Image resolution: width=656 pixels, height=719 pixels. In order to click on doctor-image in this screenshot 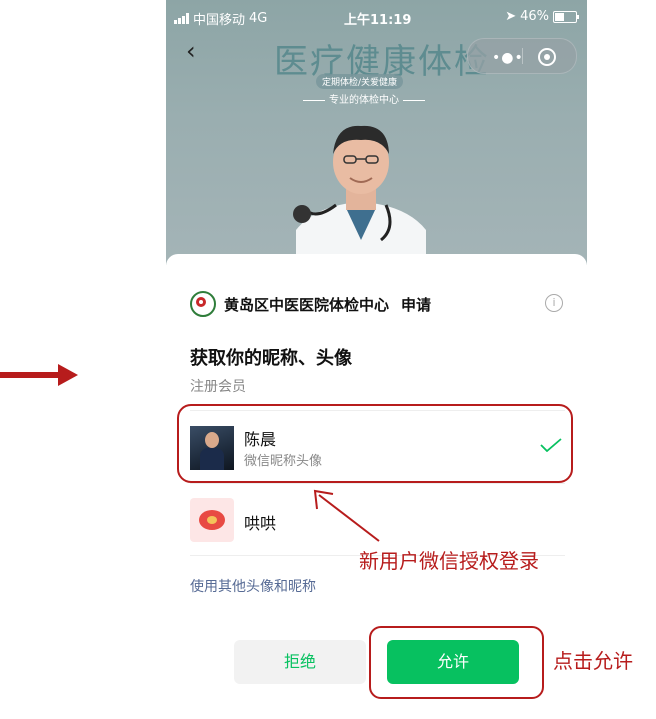, I will do `click(359, 195)`.